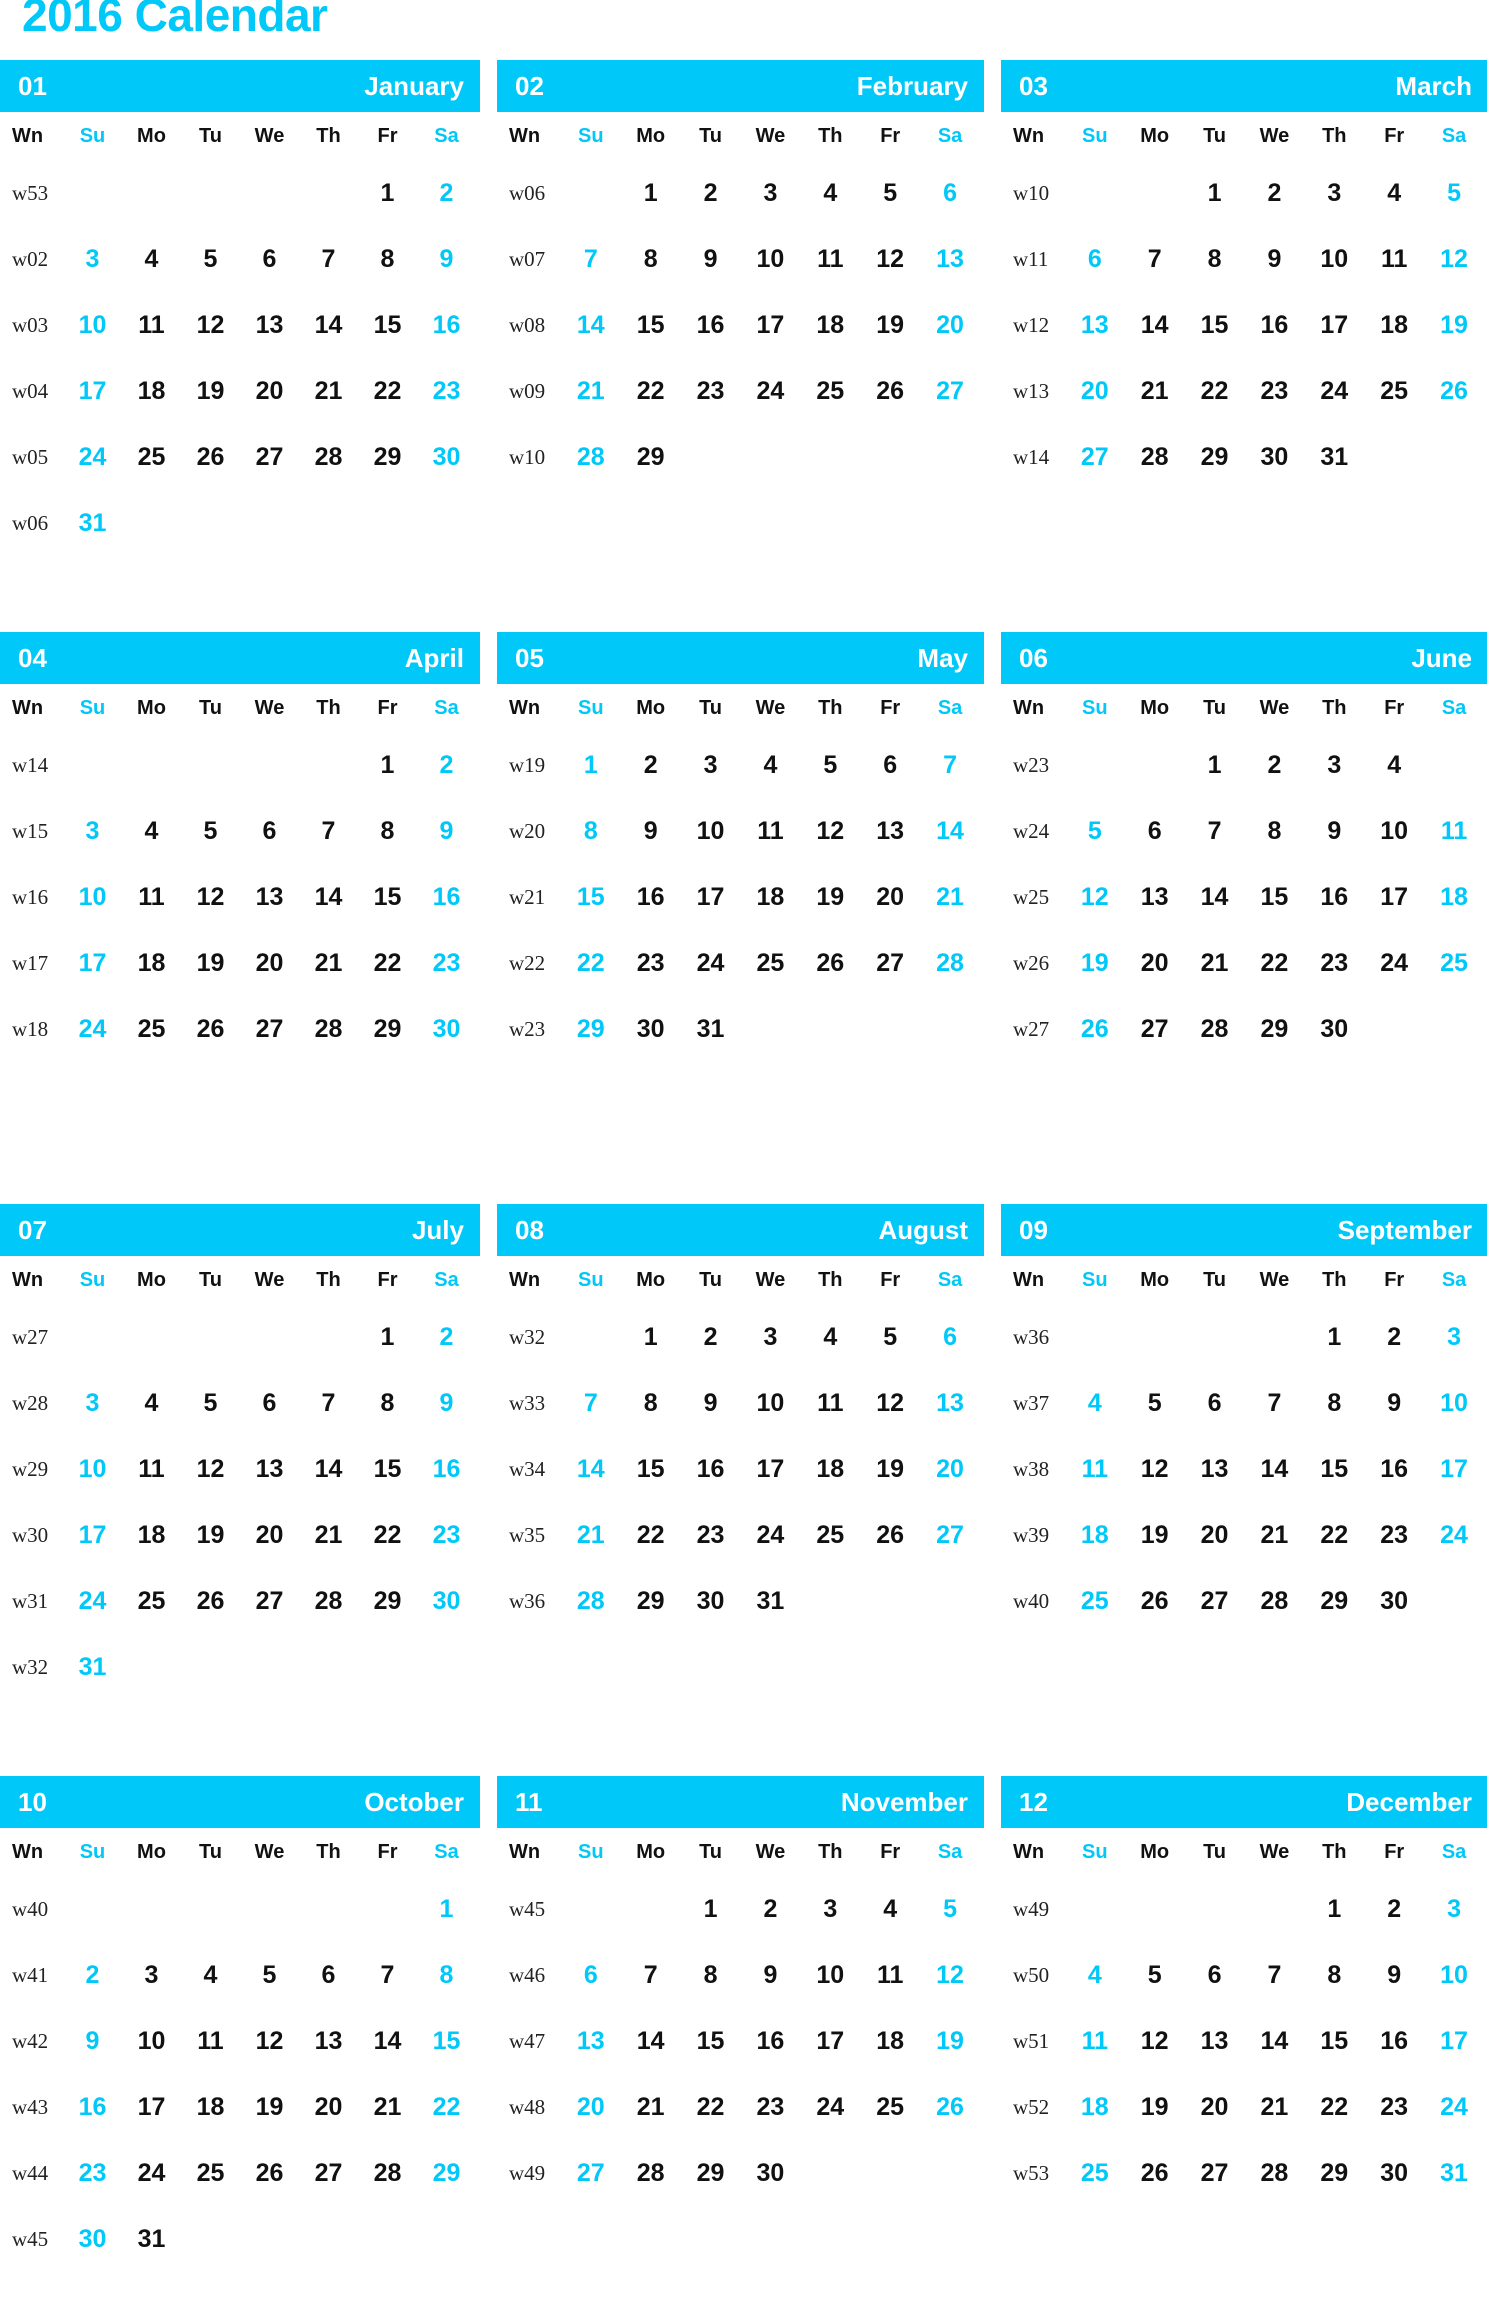  Describe the element at coordinates (446, 897) in the screenshot. I see `day-cell: 16` at that location.